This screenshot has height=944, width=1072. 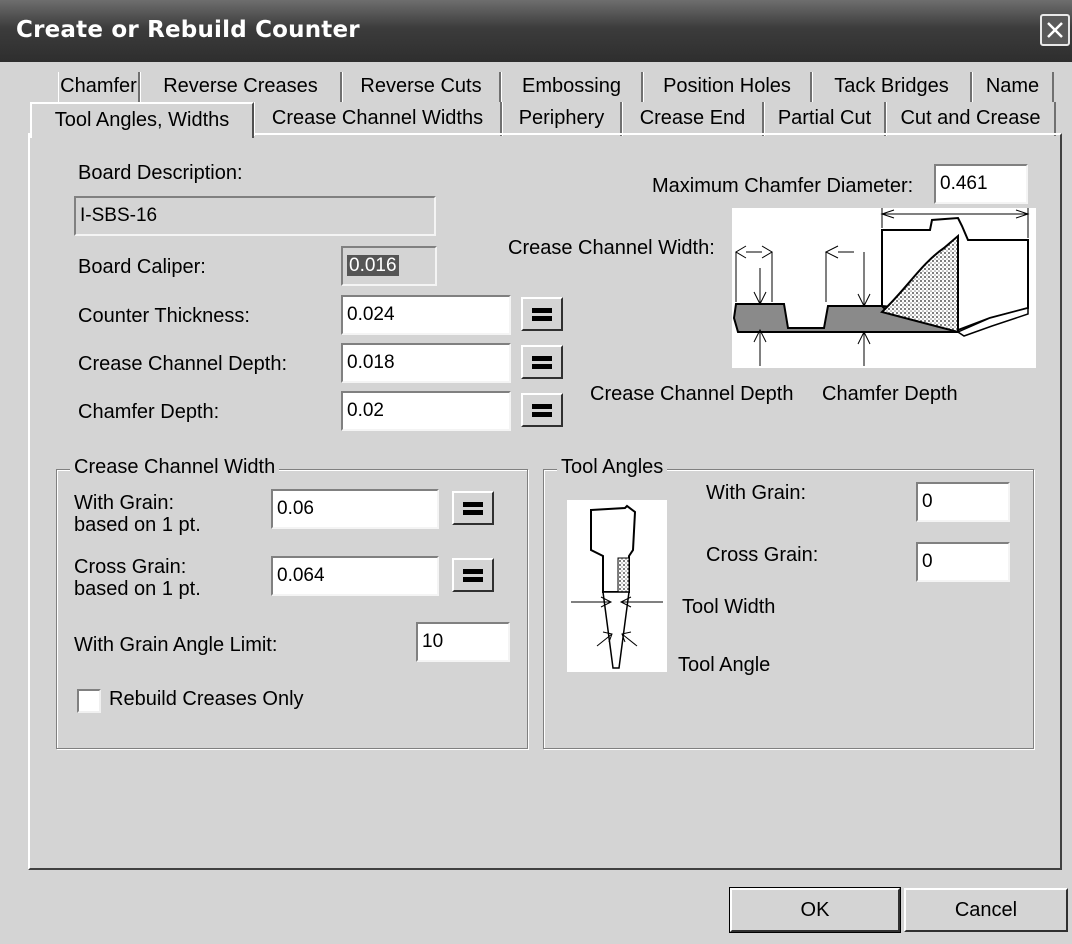 I want to click on crease-channel-width-group-title: Crease Channel Width, so click(x=175, y=467).